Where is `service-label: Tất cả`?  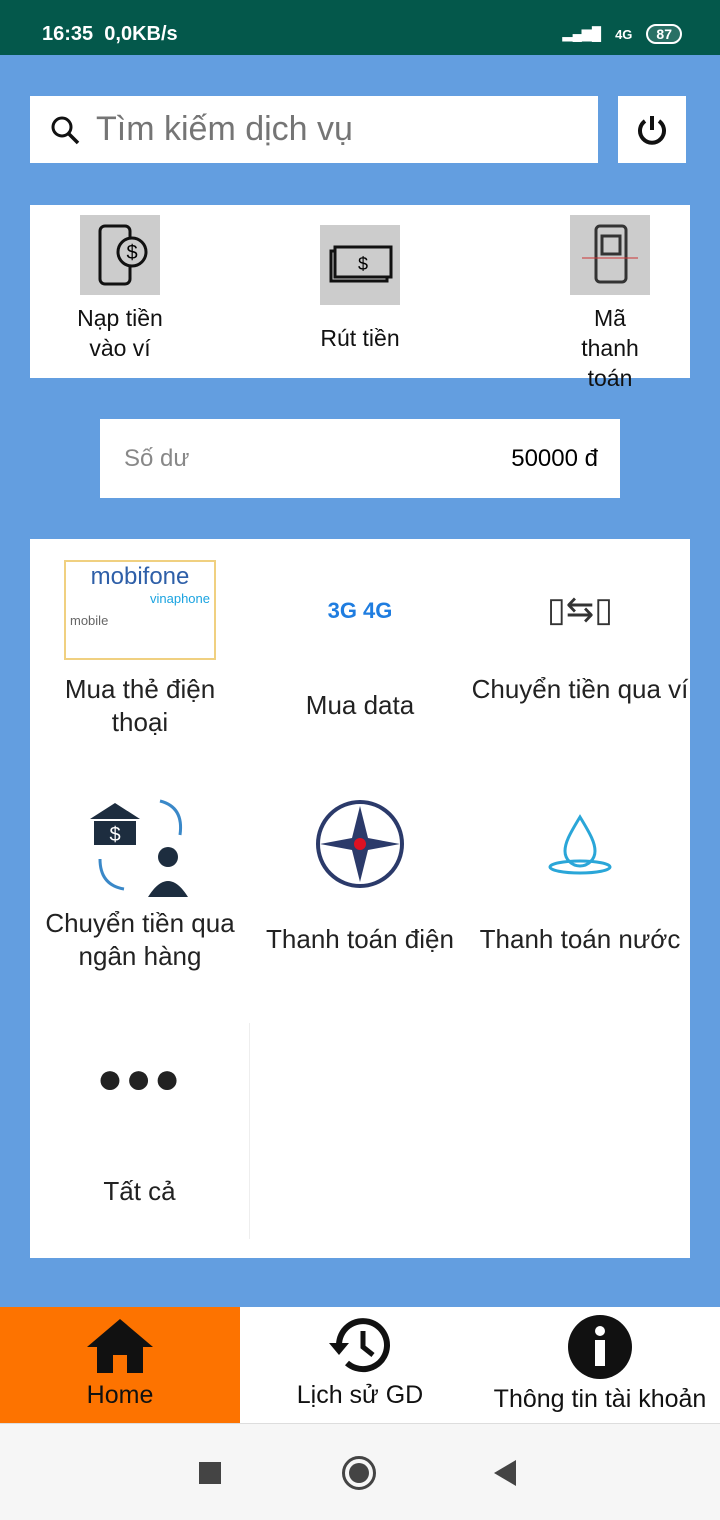 service-label: Tất cả is located at coordinates (139, 1191).